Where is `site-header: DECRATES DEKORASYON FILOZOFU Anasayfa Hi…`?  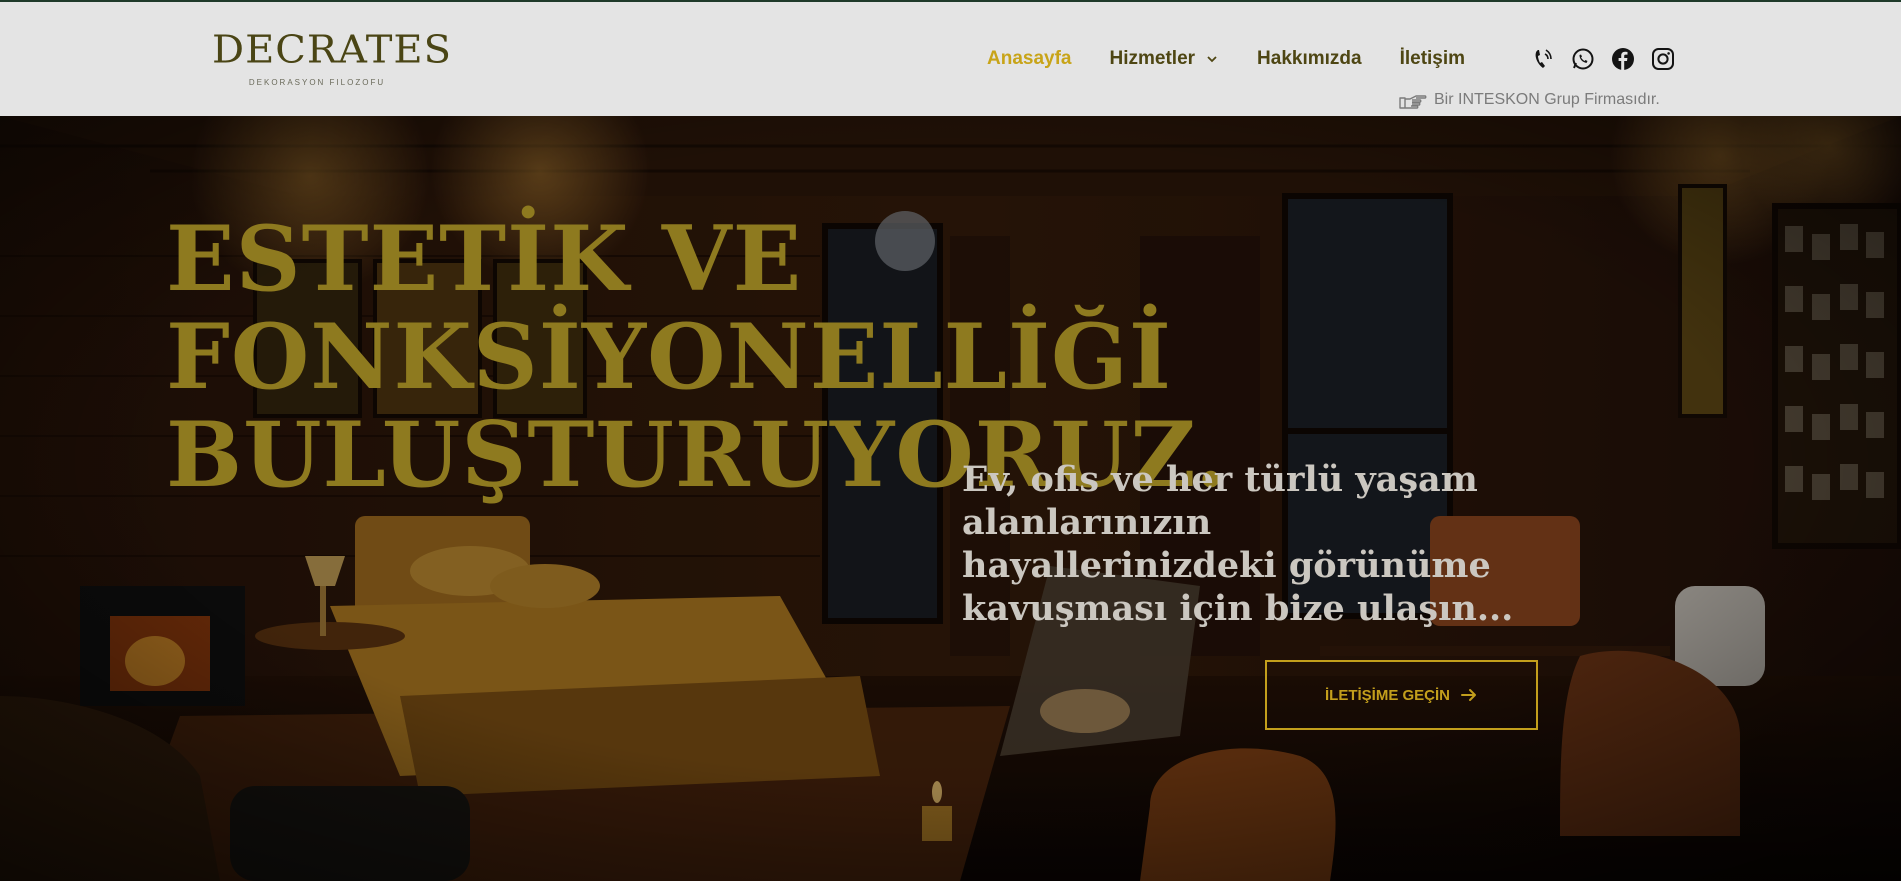
site-header: DECRATES DEKORASYON FILOZOFU Anasayfa Hi… is located at coordinates (950, 58).